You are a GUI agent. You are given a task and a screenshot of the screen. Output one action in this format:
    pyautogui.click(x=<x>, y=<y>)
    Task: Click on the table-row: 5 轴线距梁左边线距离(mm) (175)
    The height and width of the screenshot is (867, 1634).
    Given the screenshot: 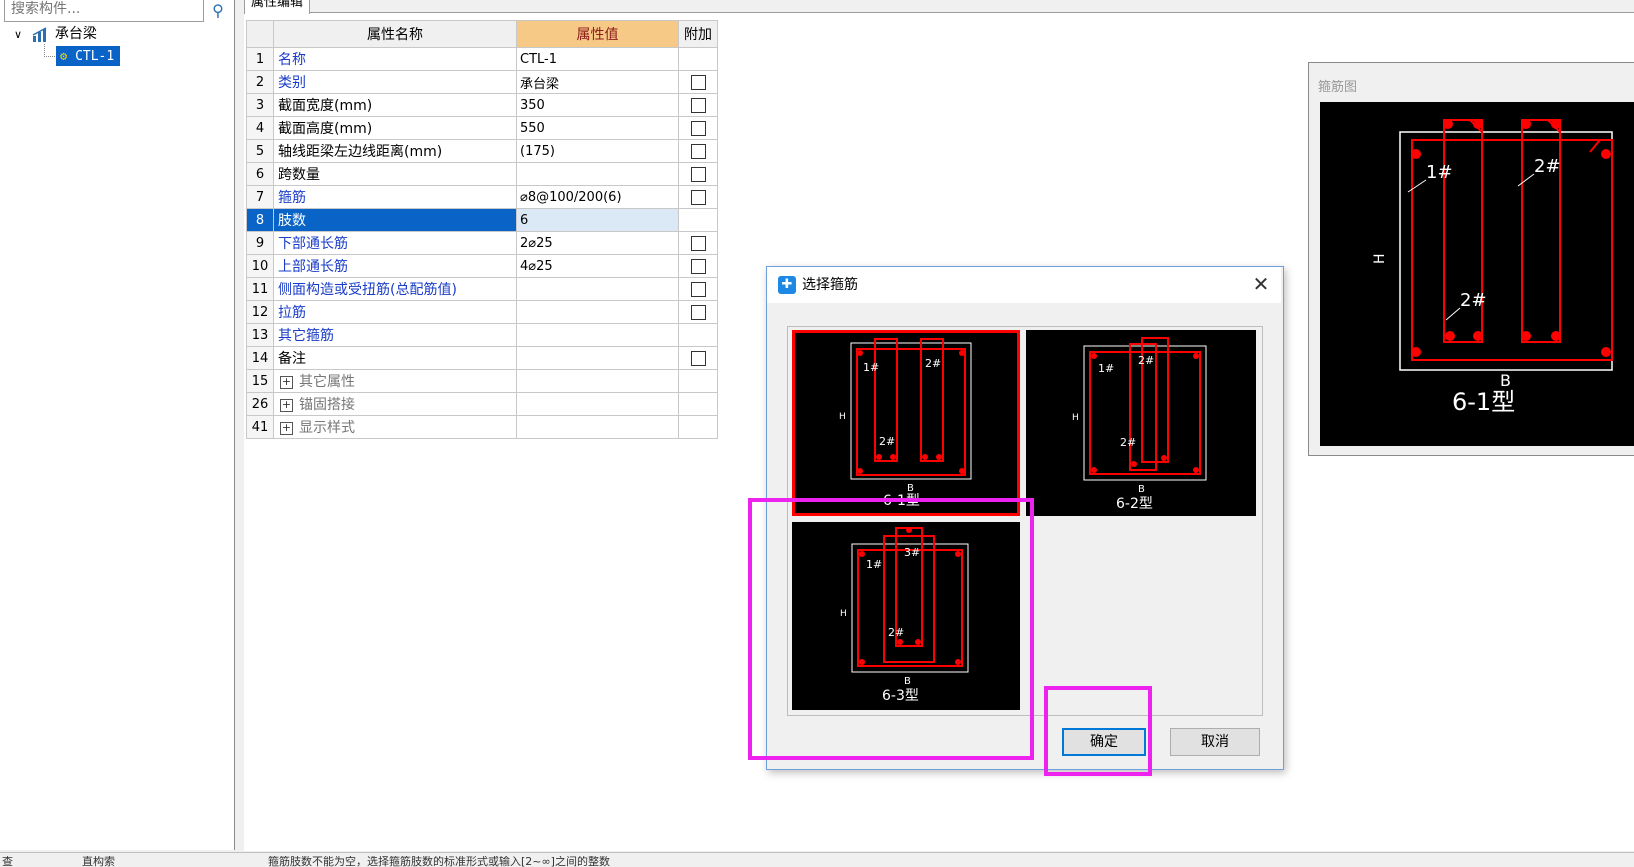 What is the action you would take?
    pyautogui.click(x=482, y=151)
    